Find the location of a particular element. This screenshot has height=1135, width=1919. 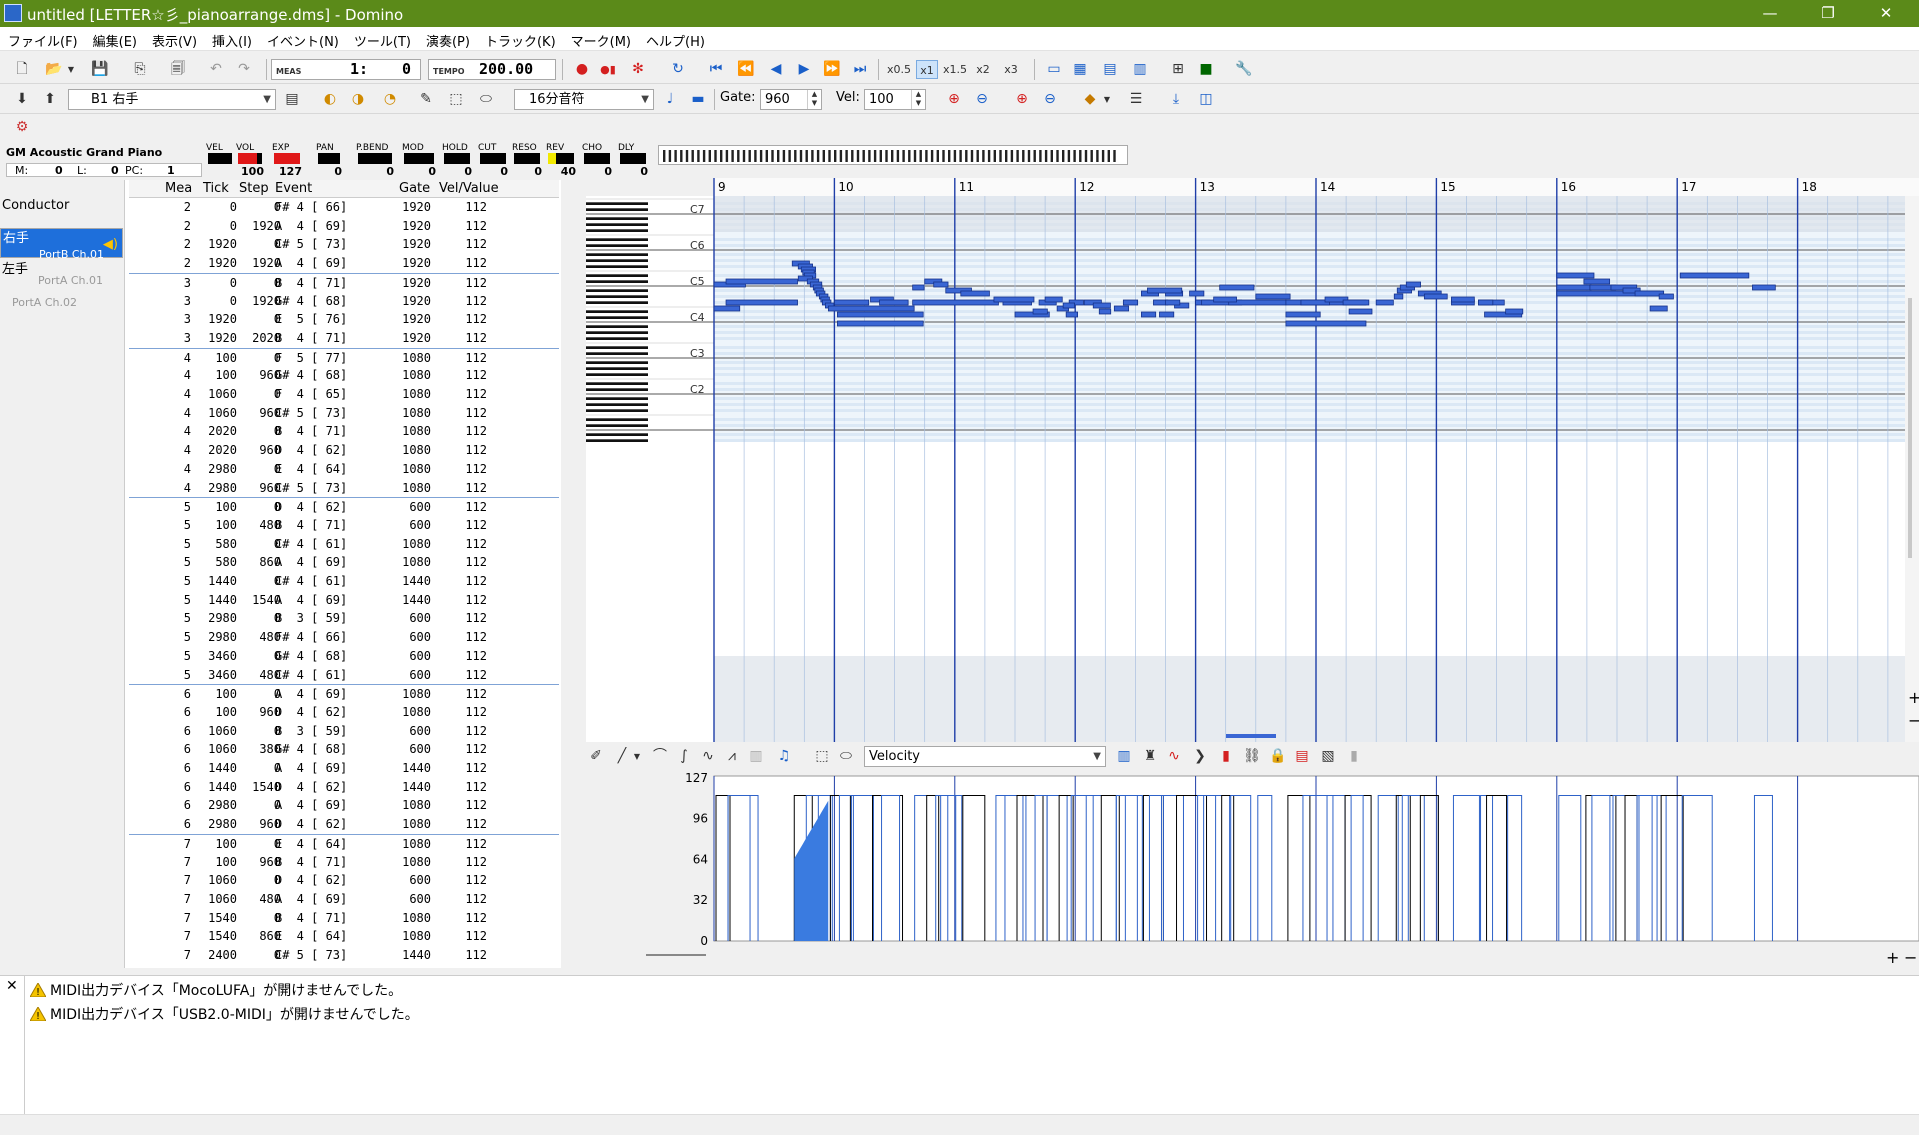

align-icon: ☰ is located at coordinates (1136, 99).